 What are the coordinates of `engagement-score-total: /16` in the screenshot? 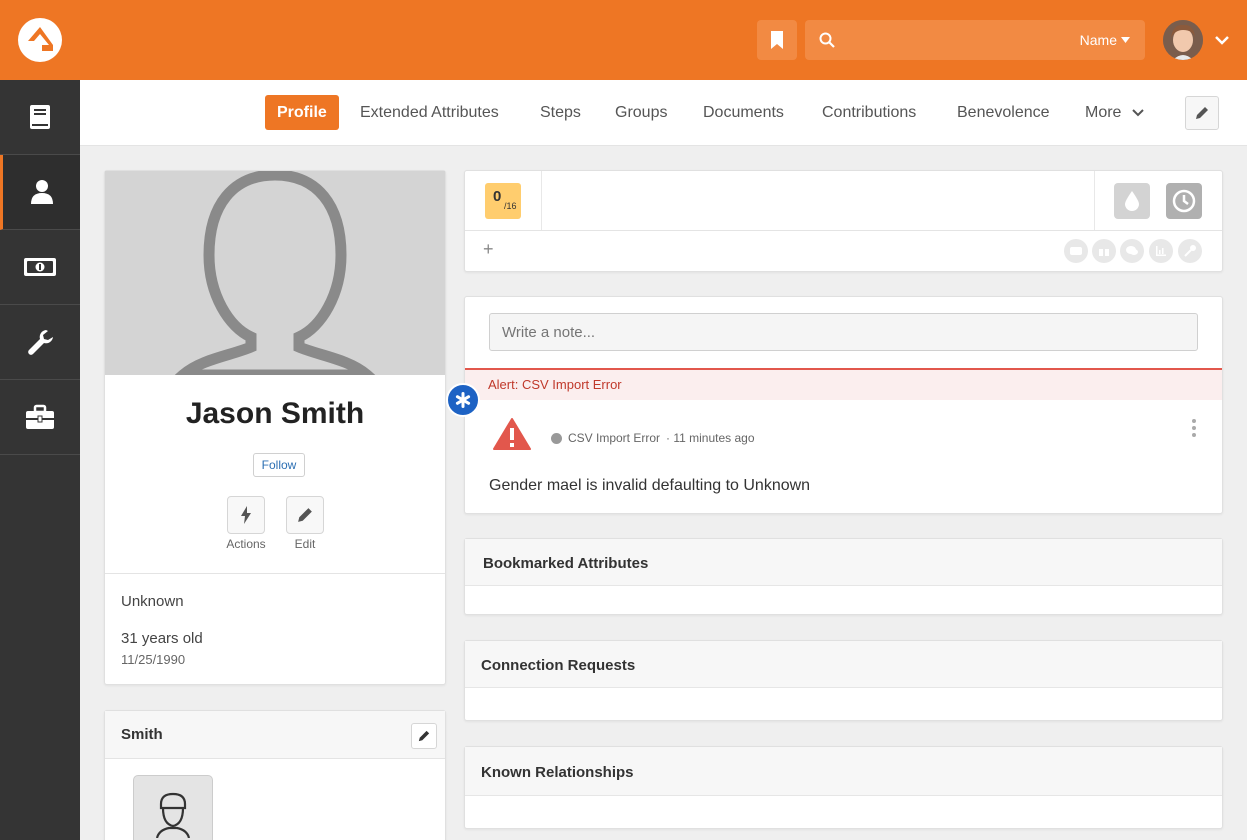 It's located at (510, 206).